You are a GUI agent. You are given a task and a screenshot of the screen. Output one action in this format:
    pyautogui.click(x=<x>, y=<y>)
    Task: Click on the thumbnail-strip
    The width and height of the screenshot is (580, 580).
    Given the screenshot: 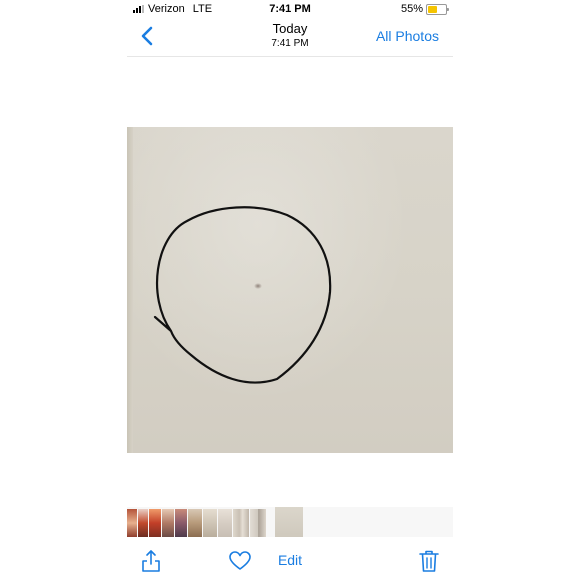 What is the action you would take?
    pyautogui.click(x=290, y=522)
    